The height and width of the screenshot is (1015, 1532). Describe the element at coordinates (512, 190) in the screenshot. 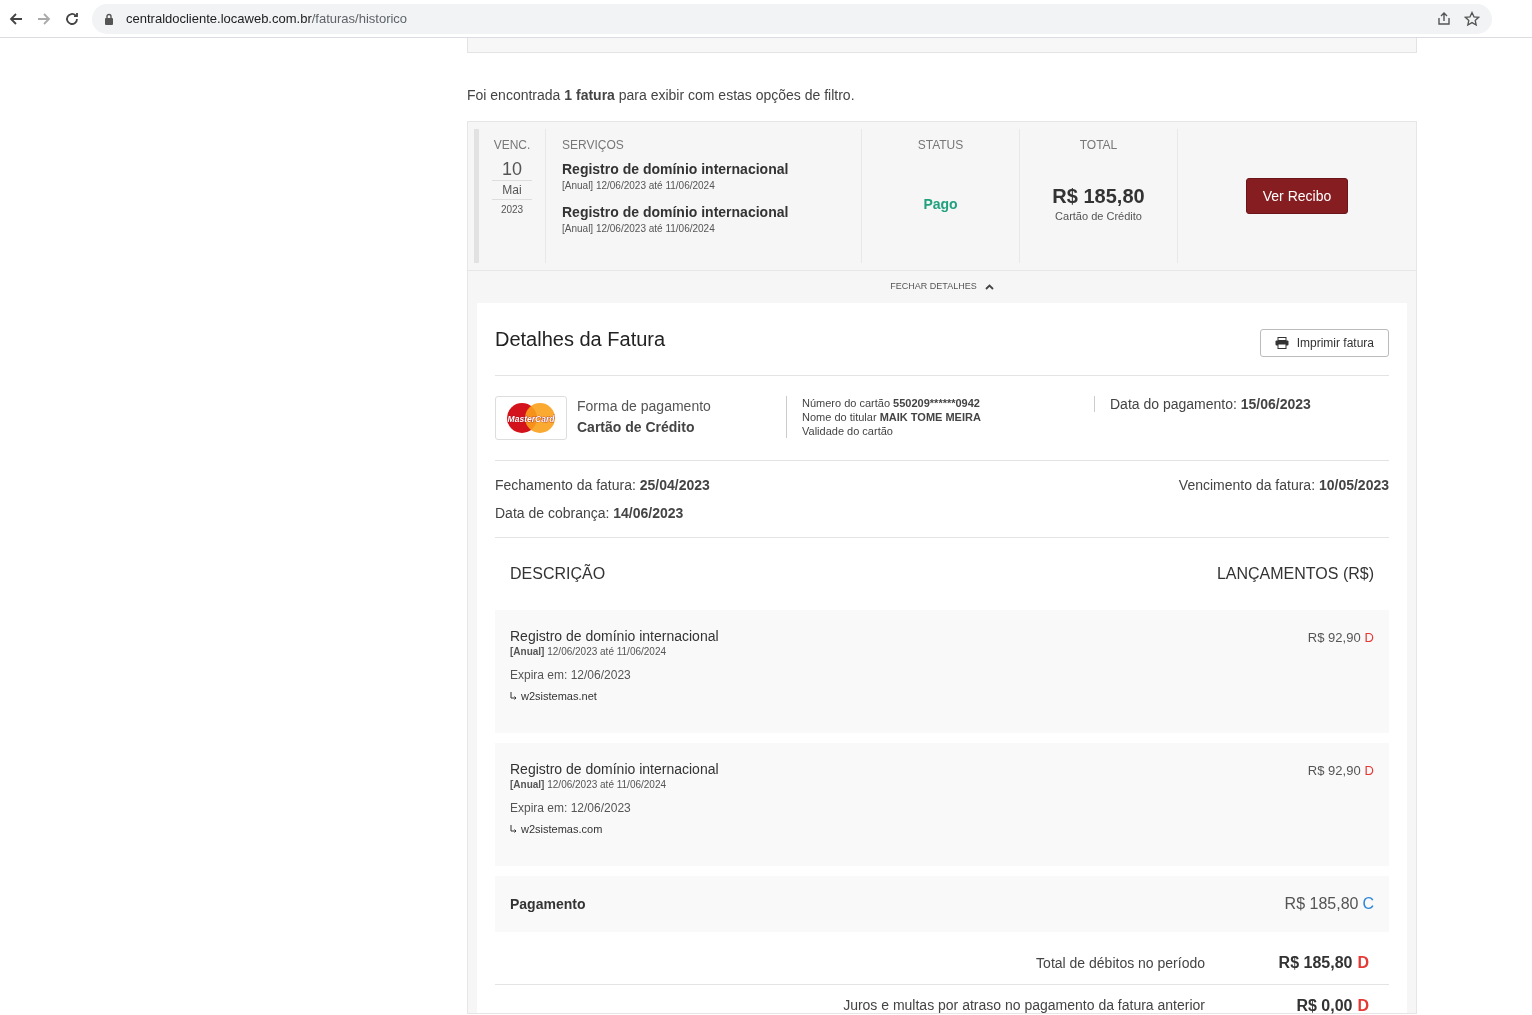

I see `due-month: Mai` at that location.